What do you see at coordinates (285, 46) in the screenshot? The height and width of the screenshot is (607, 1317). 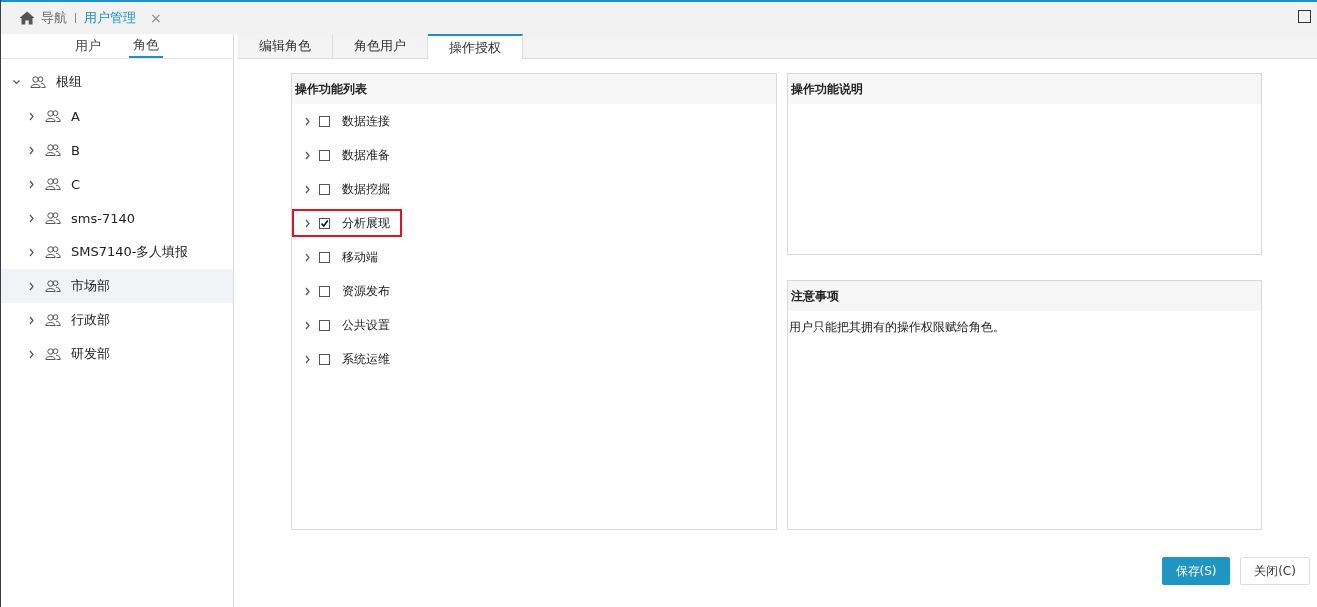 I see `content-tab: 编辑角色` at bounding box center [285, 46].